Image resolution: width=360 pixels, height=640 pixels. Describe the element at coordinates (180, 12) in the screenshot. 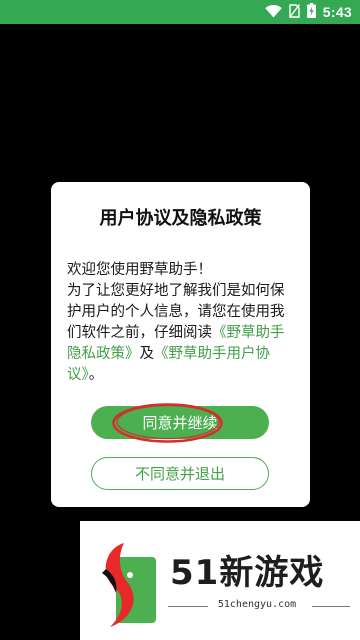

I see `status-bar: 5:43` at that location.